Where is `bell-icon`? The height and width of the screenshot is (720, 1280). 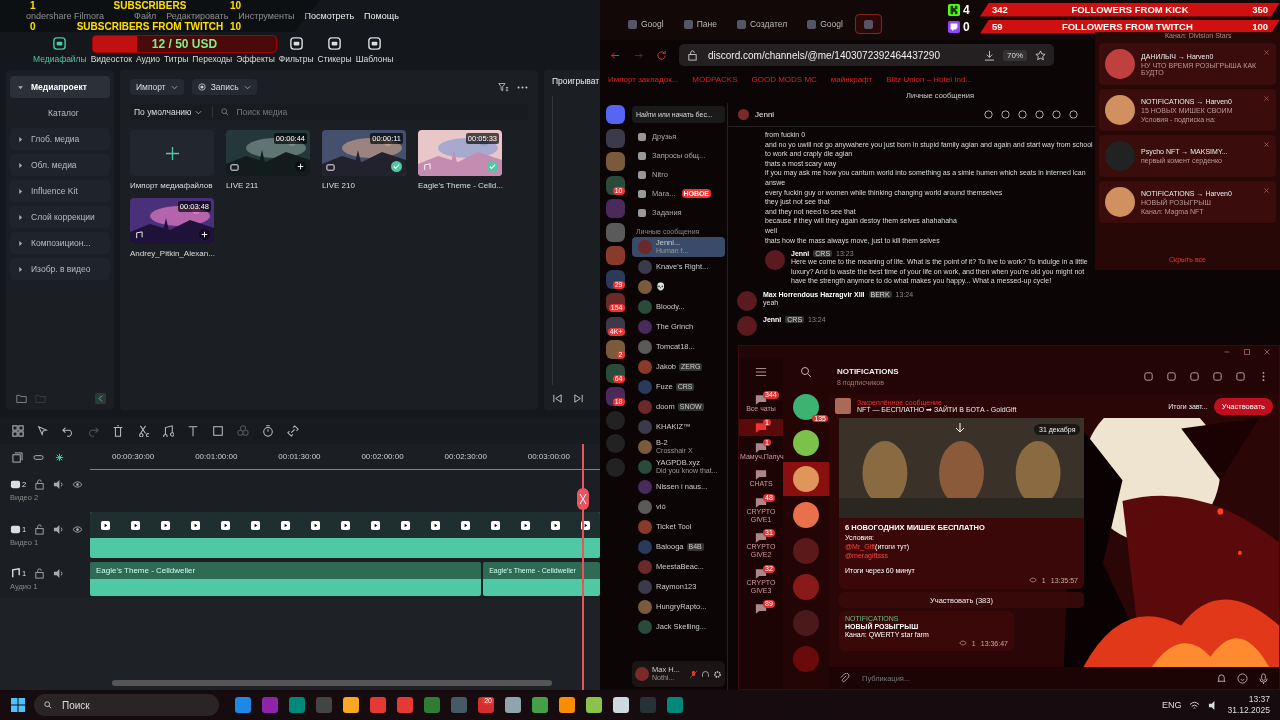 bell-icon is located at coordinates (1221, 678).